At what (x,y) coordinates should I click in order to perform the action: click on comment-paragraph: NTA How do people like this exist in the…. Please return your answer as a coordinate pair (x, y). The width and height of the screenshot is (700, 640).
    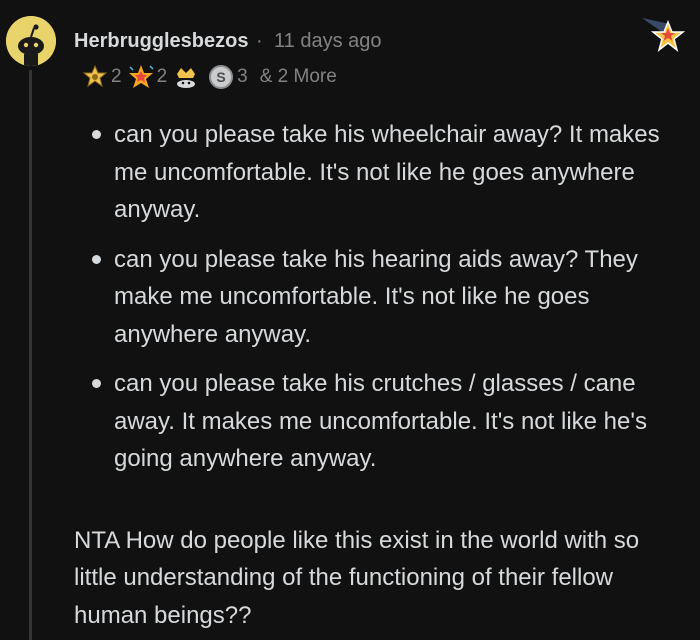
    Looking at the image, I should click on (357, 577).